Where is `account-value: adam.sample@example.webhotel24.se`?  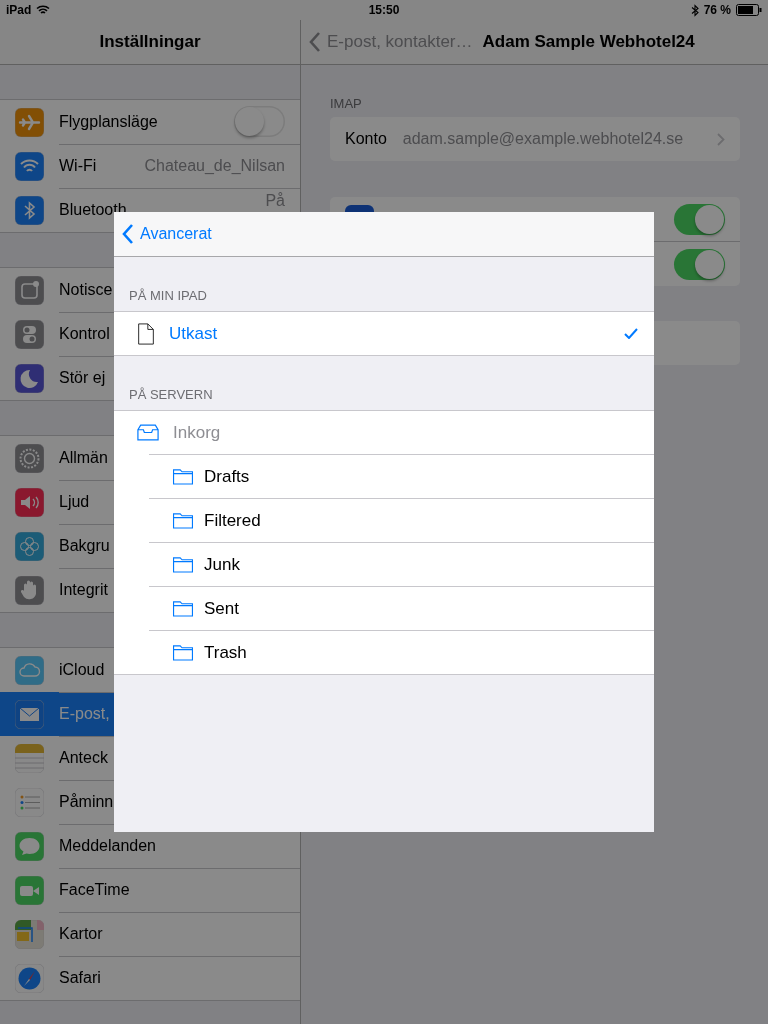 account-value: adam.sample@example.webhotel24.se is located at coordinates (543, 139).